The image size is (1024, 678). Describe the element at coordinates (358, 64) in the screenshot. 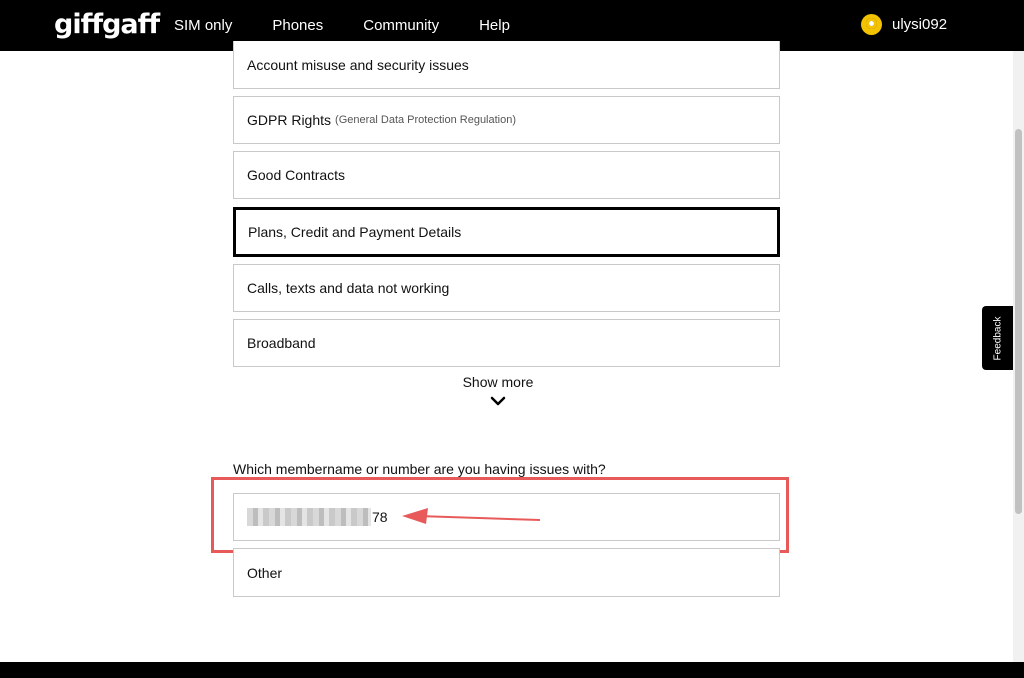

I see `option-label: Account misuse and security issues` at that location.